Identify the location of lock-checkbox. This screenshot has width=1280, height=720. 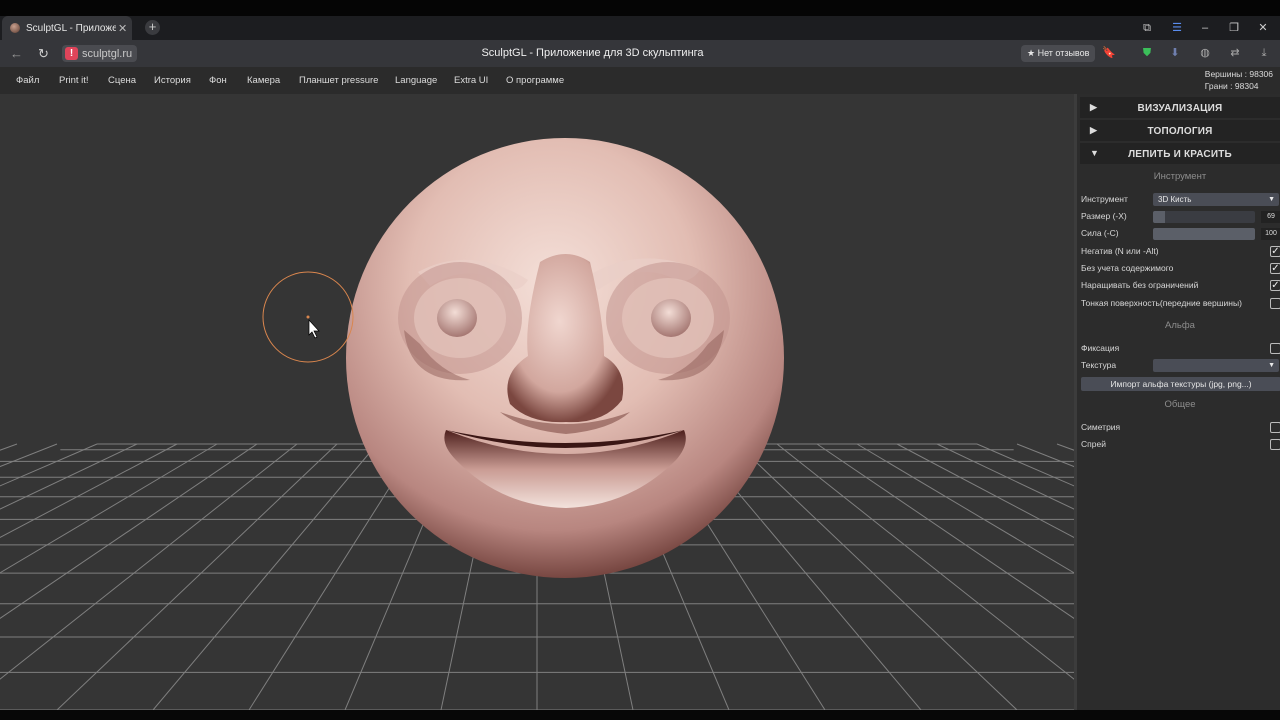
(1275, 348).